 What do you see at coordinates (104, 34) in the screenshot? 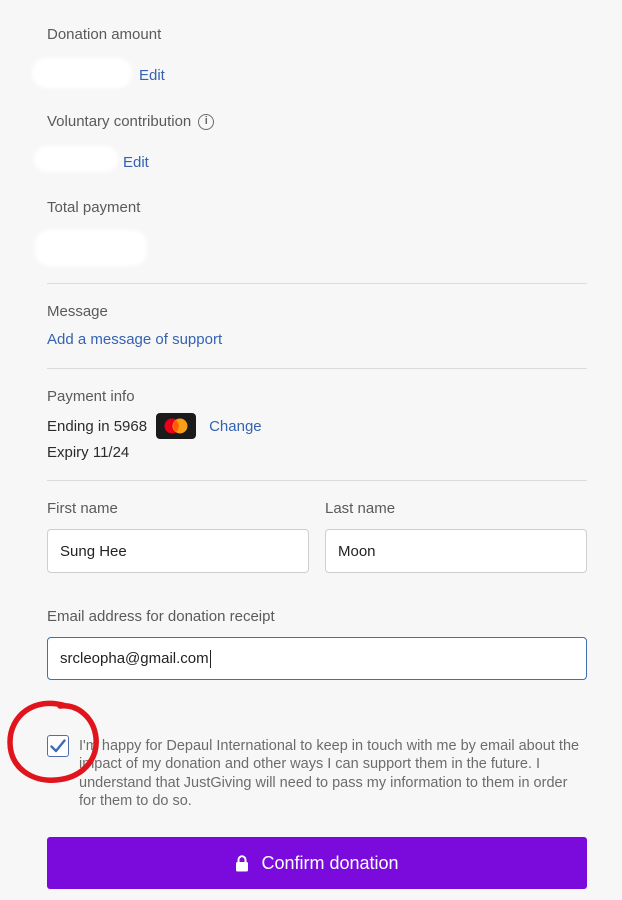
I see `donation-amount-label: Donation amount` at bounding box center [104, 34].